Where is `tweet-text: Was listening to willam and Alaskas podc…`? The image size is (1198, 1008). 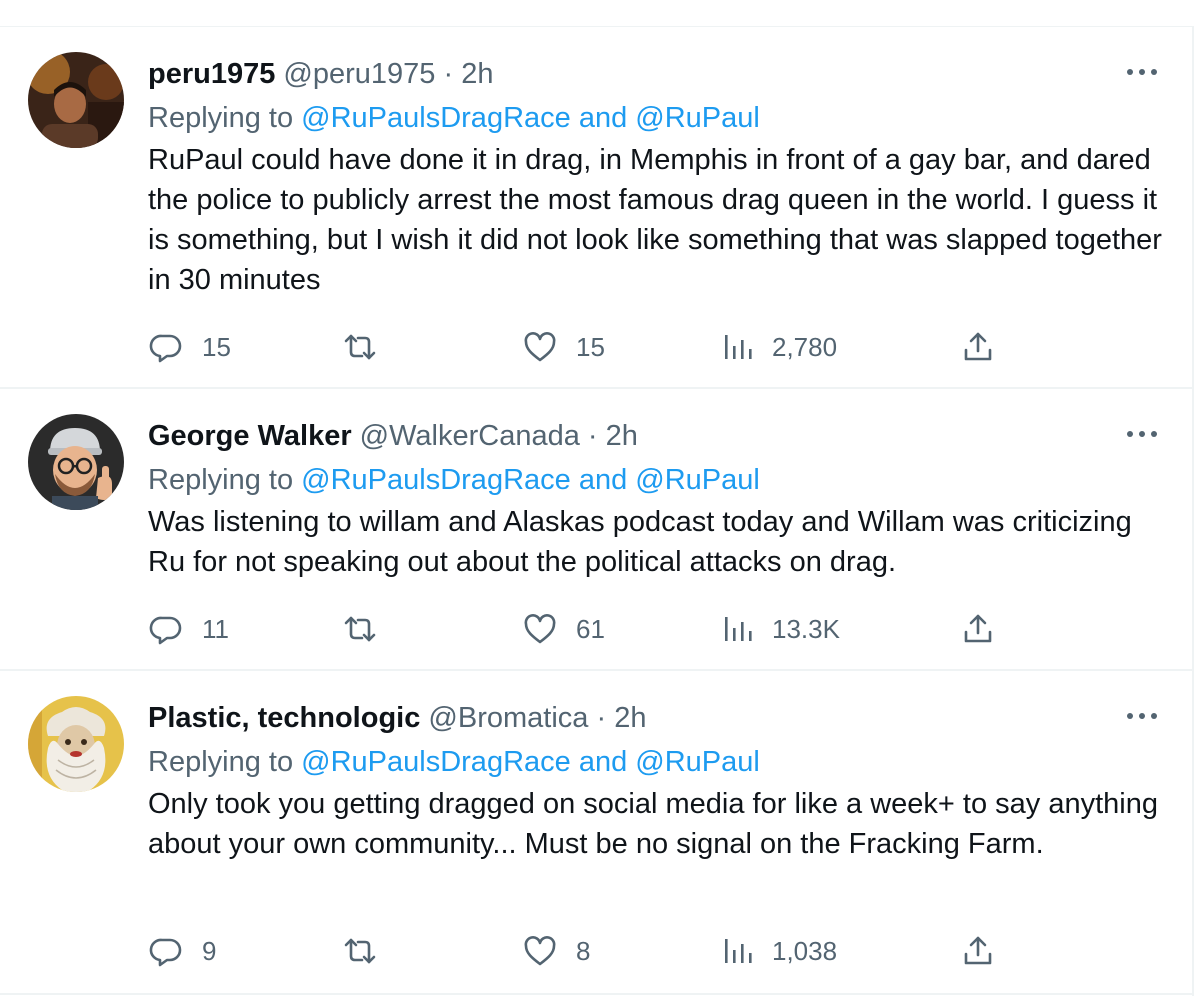
tweet-text: Was listening to willam and Alaskas podc… is located at coordinates (640, 542).